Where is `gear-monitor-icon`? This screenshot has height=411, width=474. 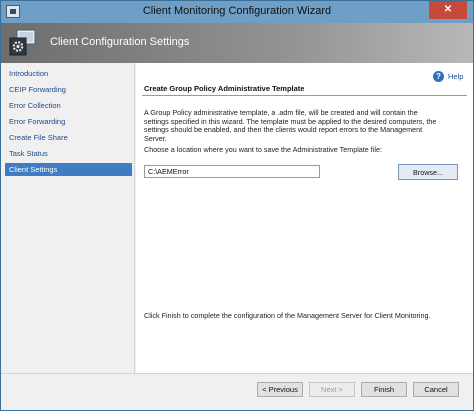 gear-monitor-icon is located at coordinates (23, 43).